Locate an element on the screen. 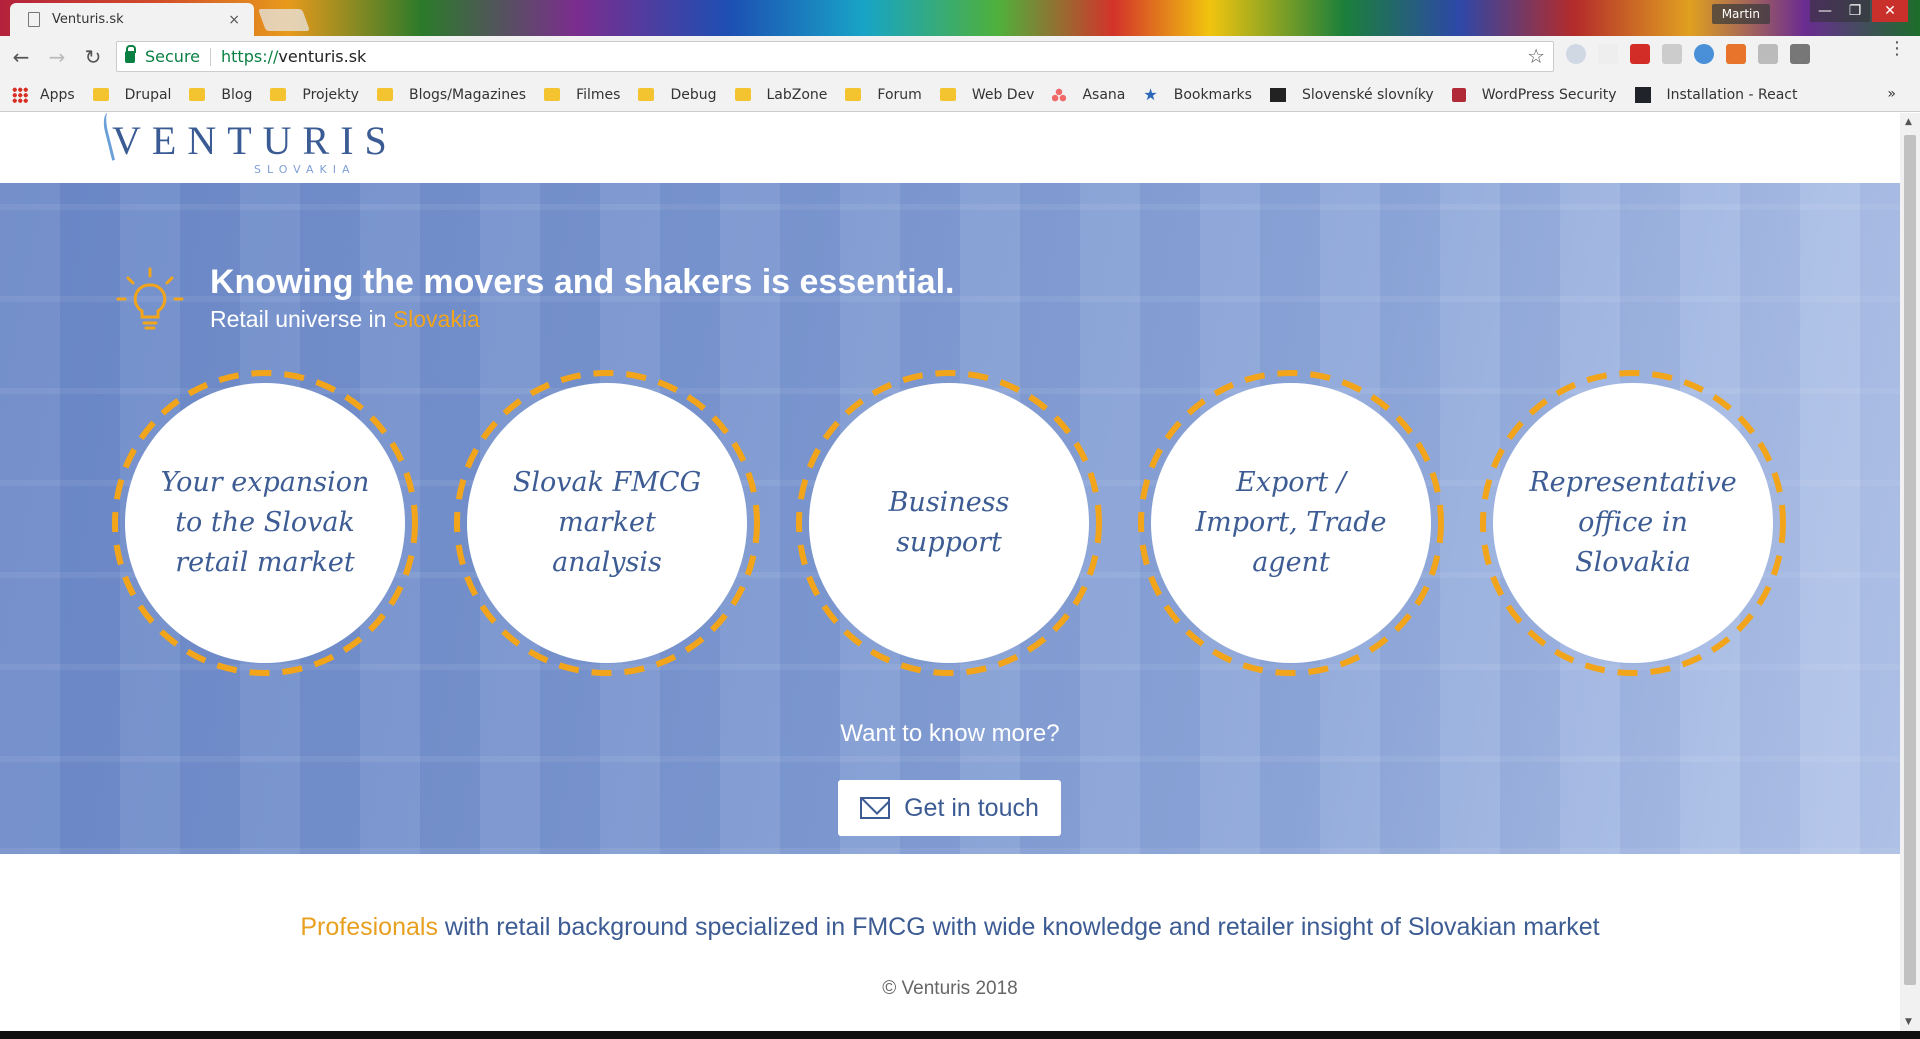 This screenshot has height=1039, width=1920. bookmark-folder: Blog is located at coordinates (220, 95).